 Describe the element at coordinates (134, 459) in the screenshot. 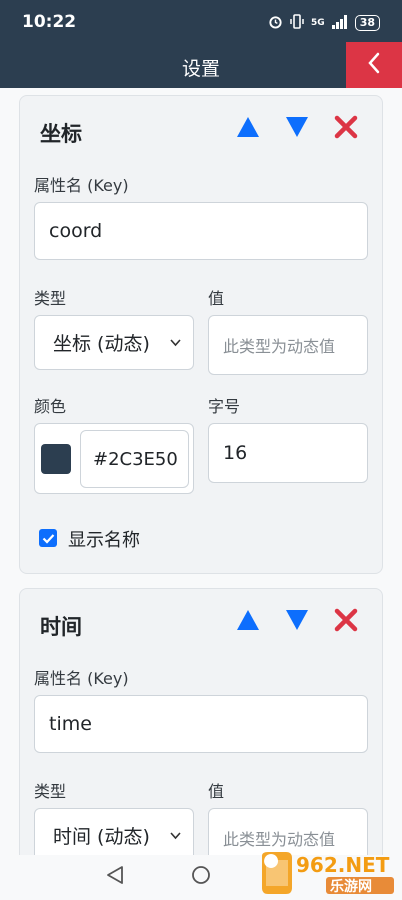

I see `color-hex-input: #2C3E50` at that location.